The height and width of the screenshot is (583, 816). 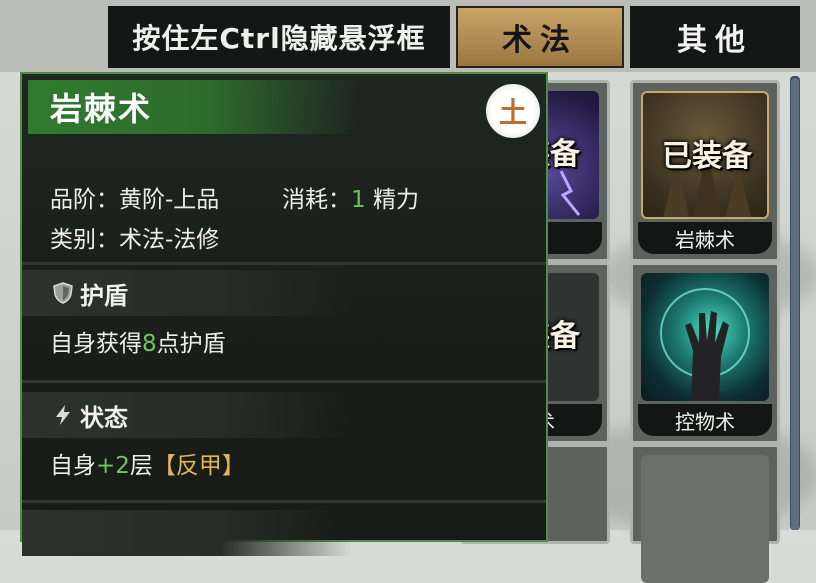 I want to click on skill-name: 岩棘术, so click(x=705, y=238).